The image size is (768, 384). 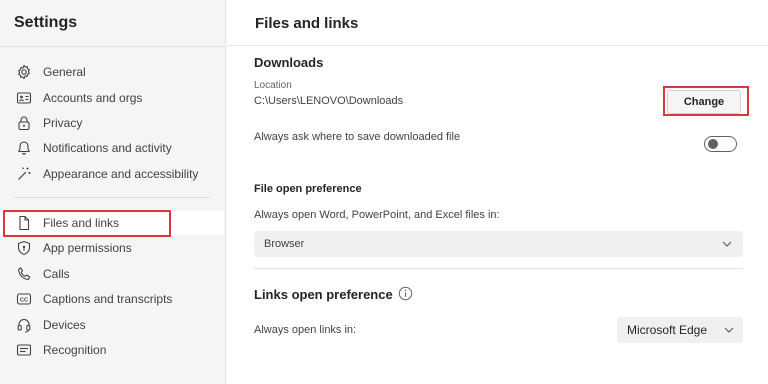 I want to click on main-header: Files and links, so click(x=497, y=23).